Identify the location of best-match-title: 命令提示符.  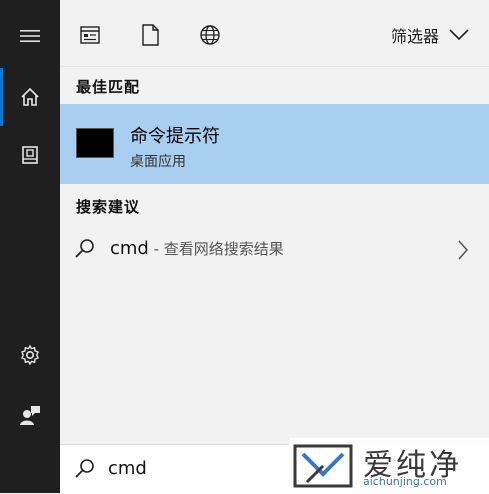
(175, 136).